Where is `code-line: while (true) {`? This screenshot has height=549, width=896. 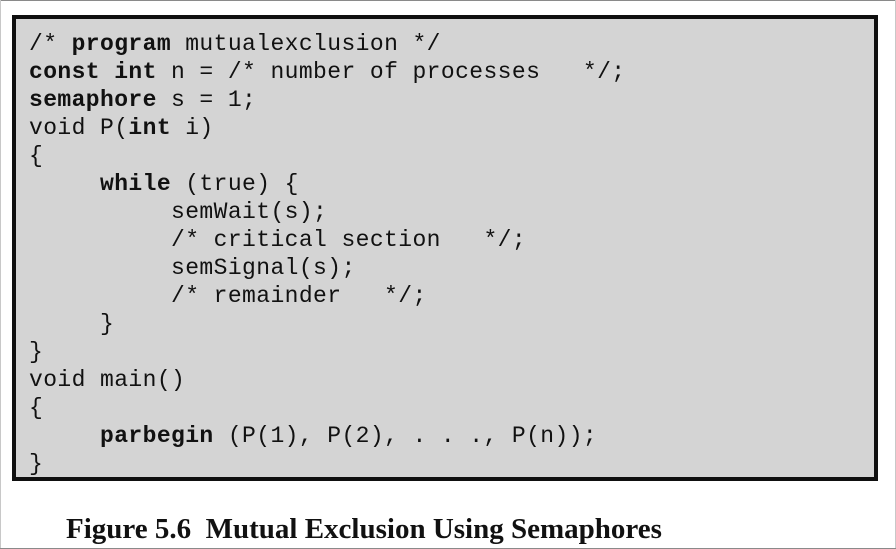 code-line: while (true) { is located at coordinates (451, 184).